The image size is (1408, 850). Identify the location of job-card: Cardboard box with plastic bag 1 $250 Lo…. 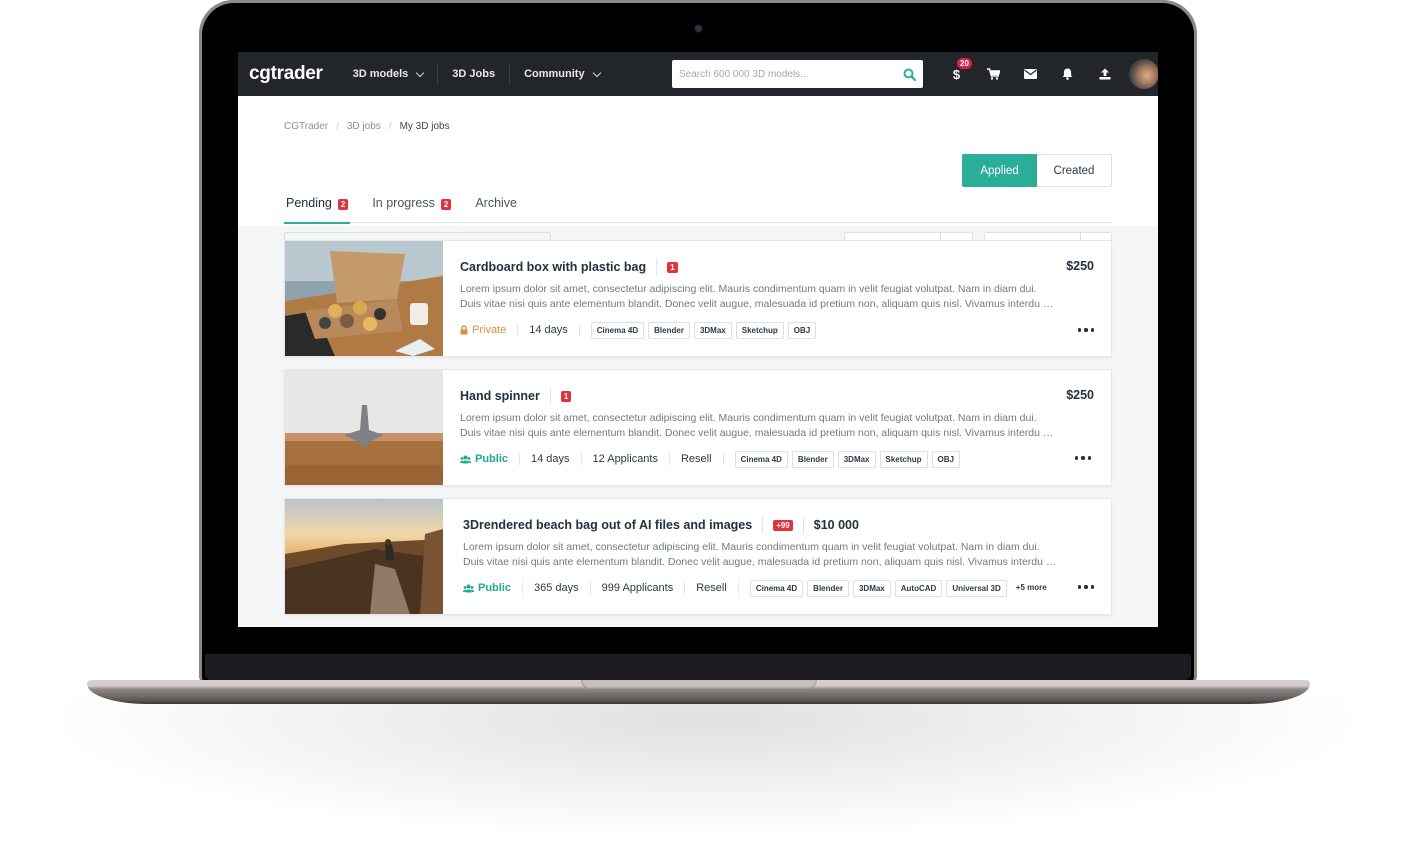
(698, 298).